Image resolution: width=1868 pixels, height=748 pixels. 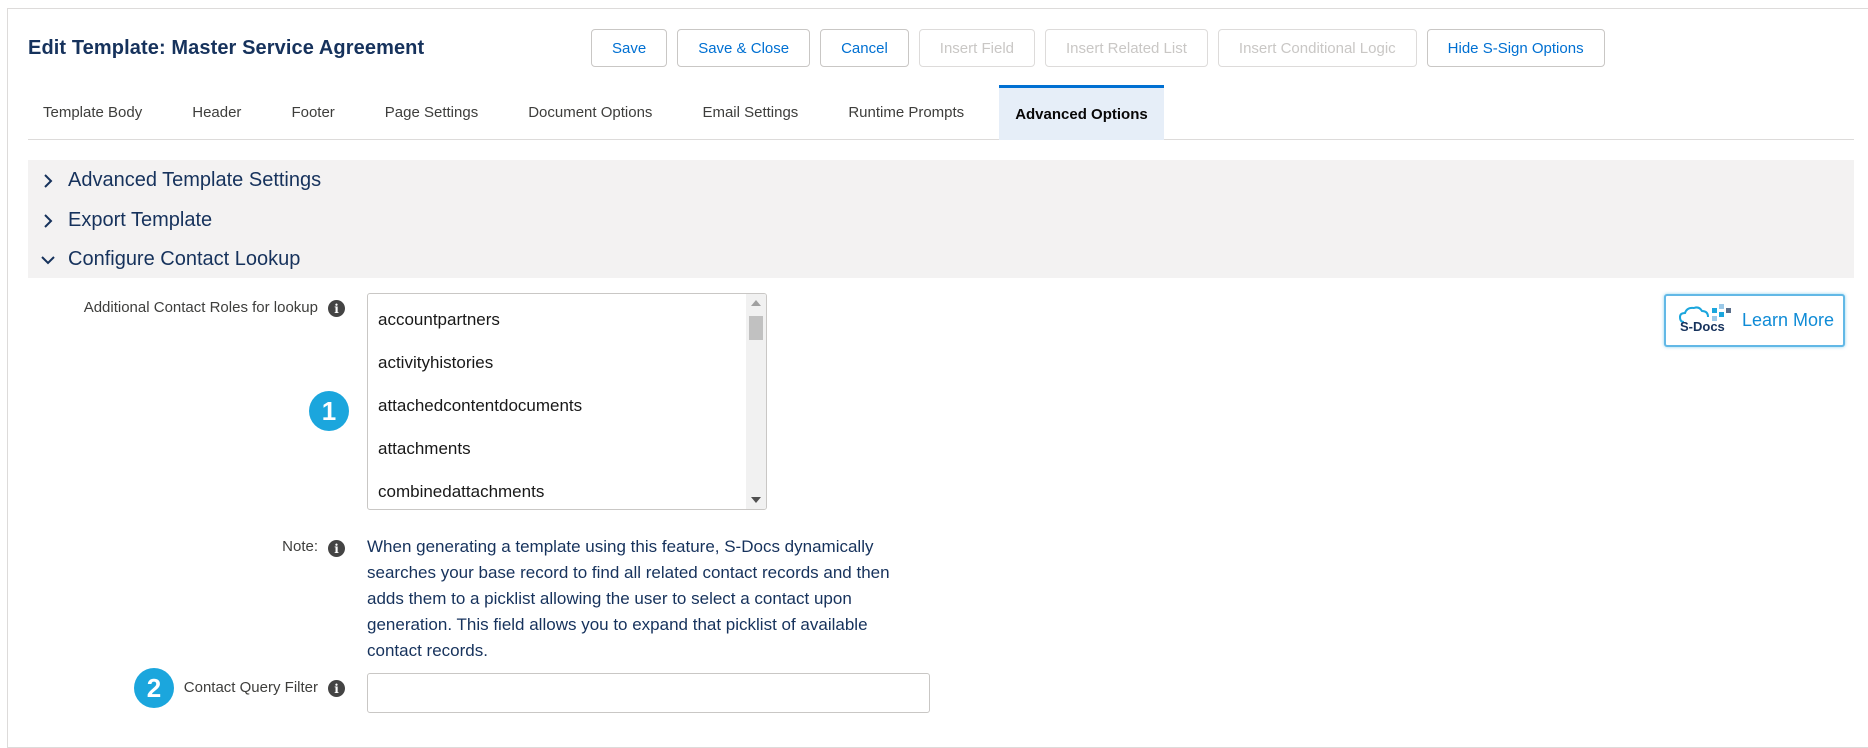 What do you see at coordinates (1081, 112) in the screenshot?
I see `tab-advanced-options: Advanced Options` at bounding box center [1081, 112].